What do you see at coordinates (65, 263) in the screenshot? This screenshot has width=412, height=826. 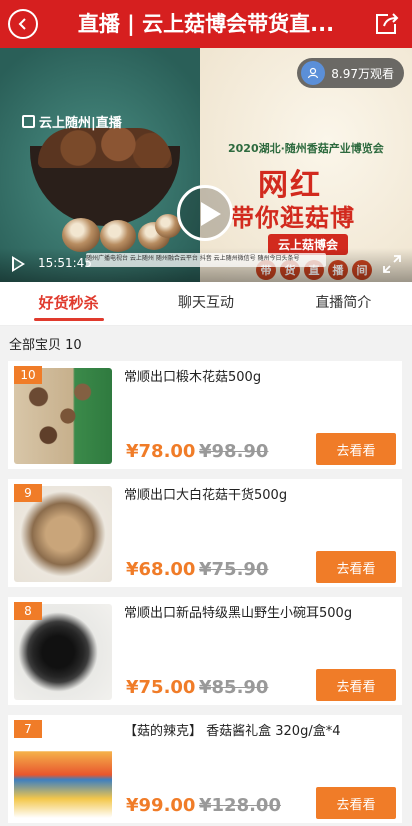 I see `video-time: 15:51:45` at bounding box center [65, 263].